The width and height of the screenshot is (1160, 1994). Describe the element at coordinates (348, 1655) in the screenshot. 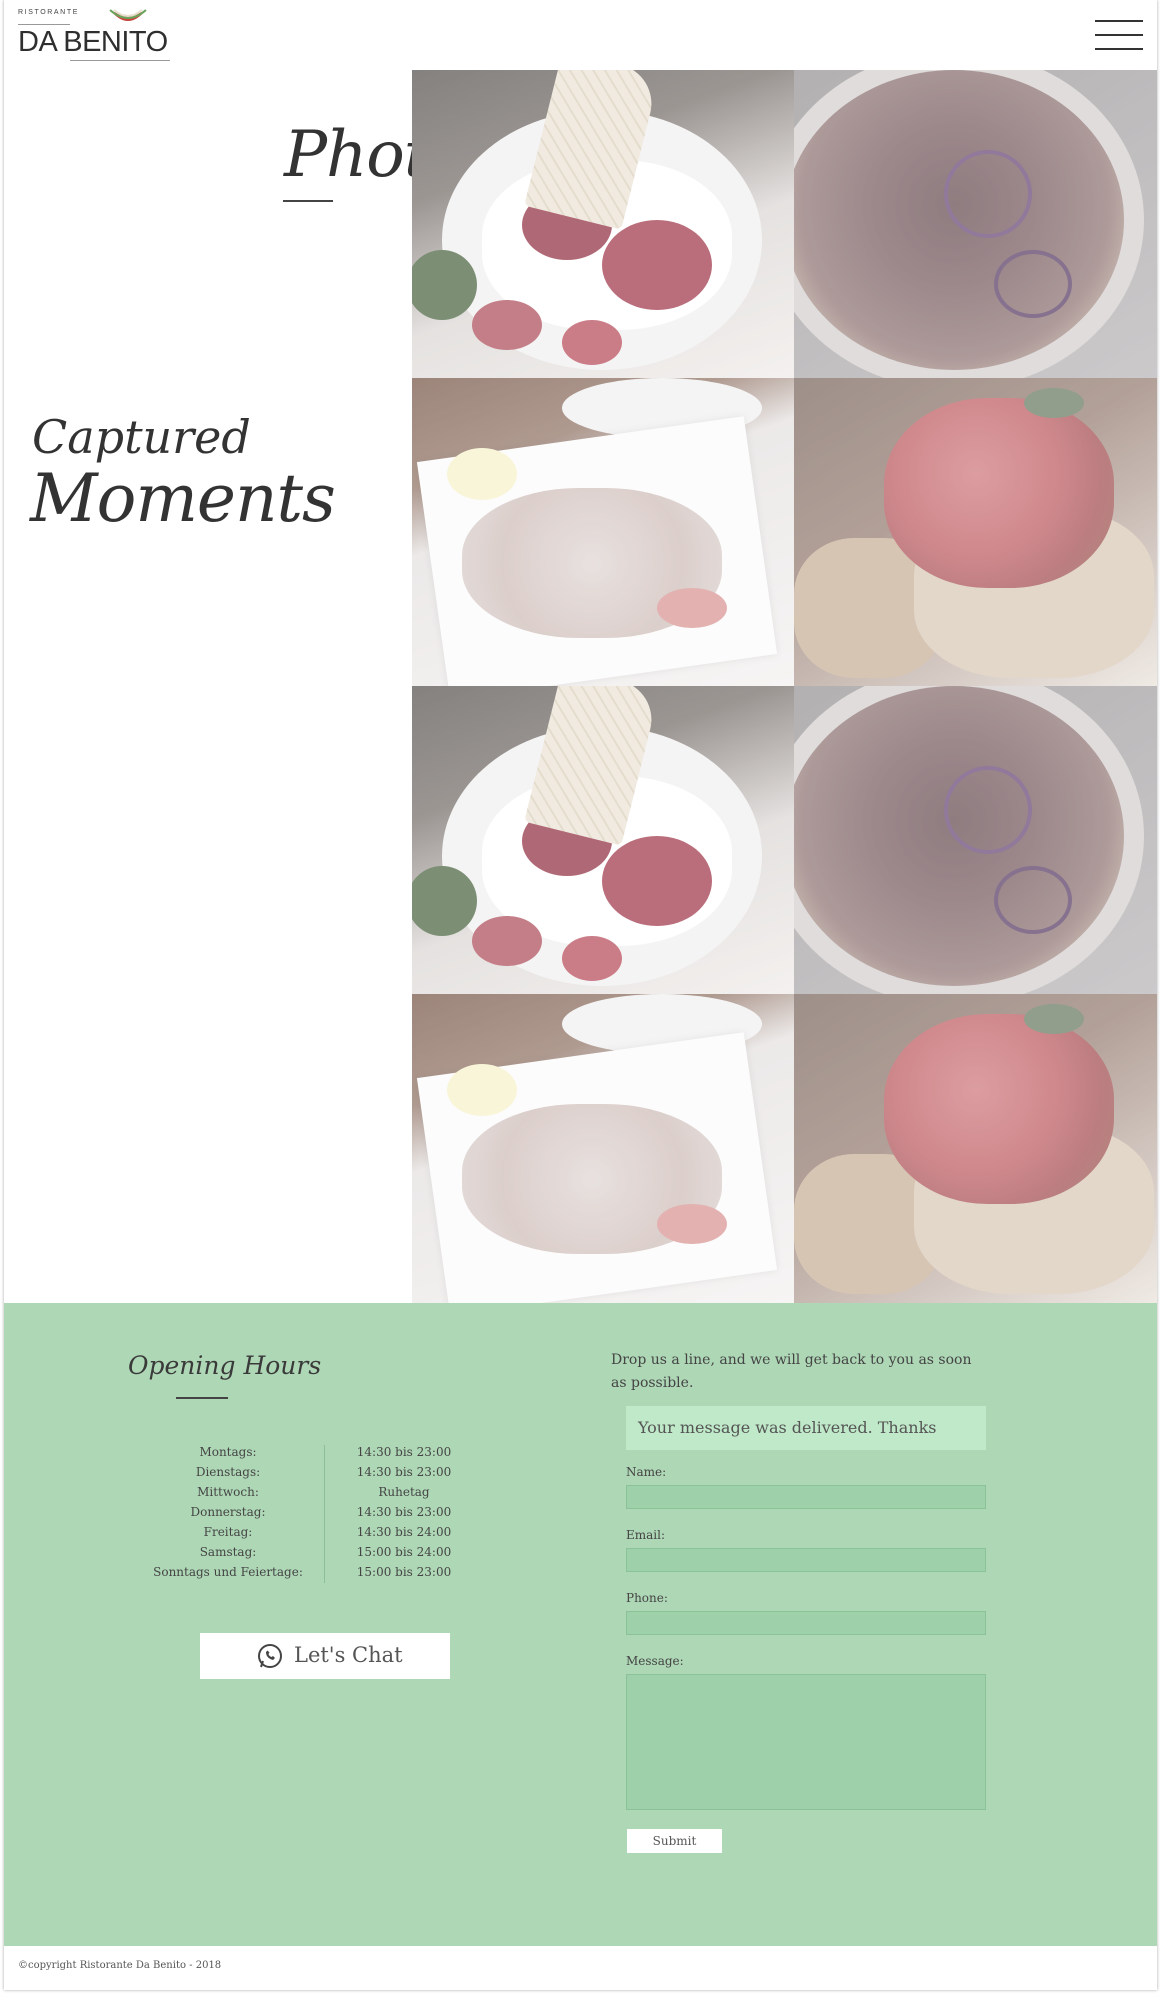

I see `lets-chat-label: Let's Chat` at that location.